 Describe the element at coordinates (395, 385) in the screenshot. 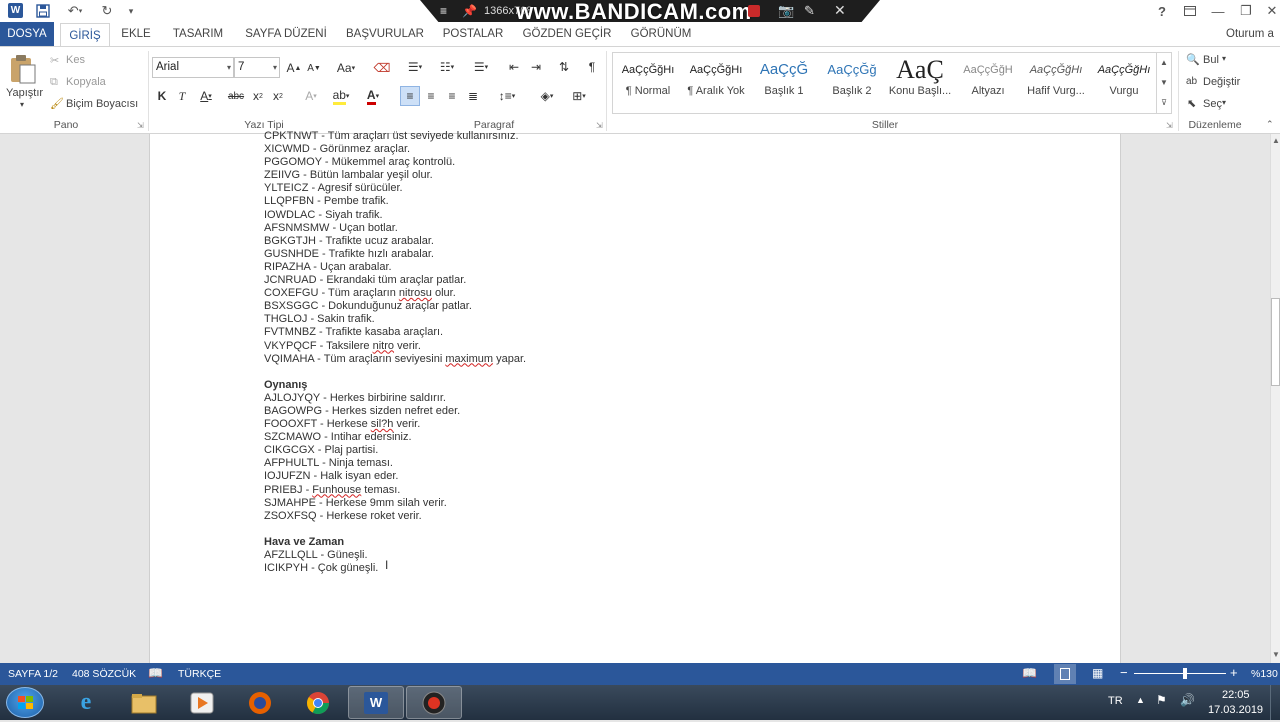

I see `section-heading: Oynanış` at that location.